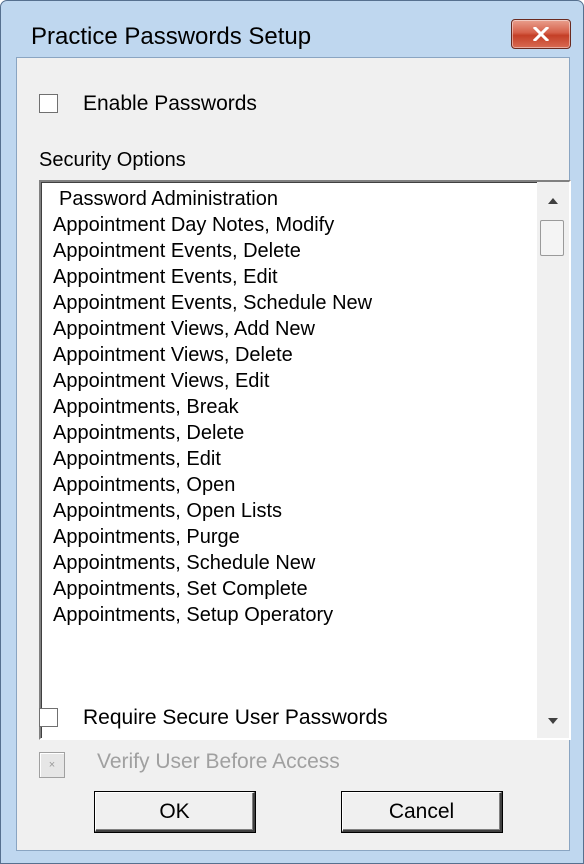 The width and height of the screenshot is (584, 864). I want to click on security-option-item: Appointments, Set Complete, so click(293, 589).